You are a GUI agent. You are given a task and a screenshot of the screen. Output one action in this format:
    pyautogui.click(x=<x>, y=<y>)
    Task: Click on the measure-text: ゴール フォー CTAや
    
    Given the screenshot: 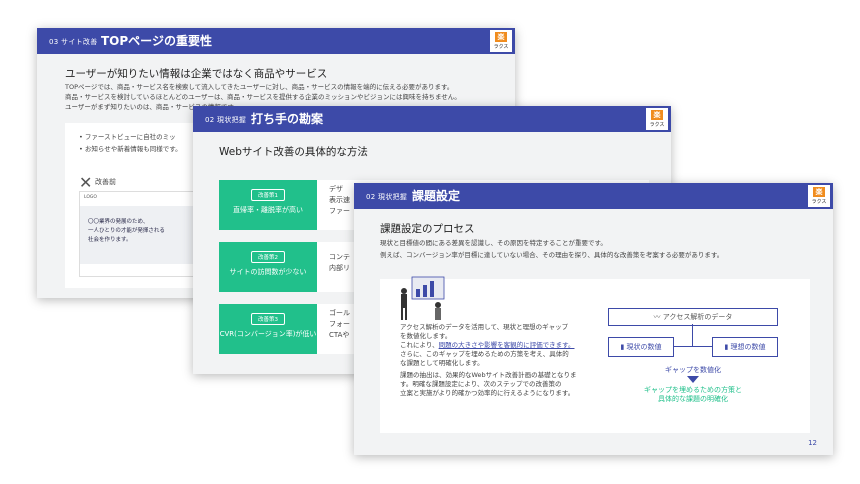 What is the action you would take?
    pyautogui.click(x=339, y=324)
    